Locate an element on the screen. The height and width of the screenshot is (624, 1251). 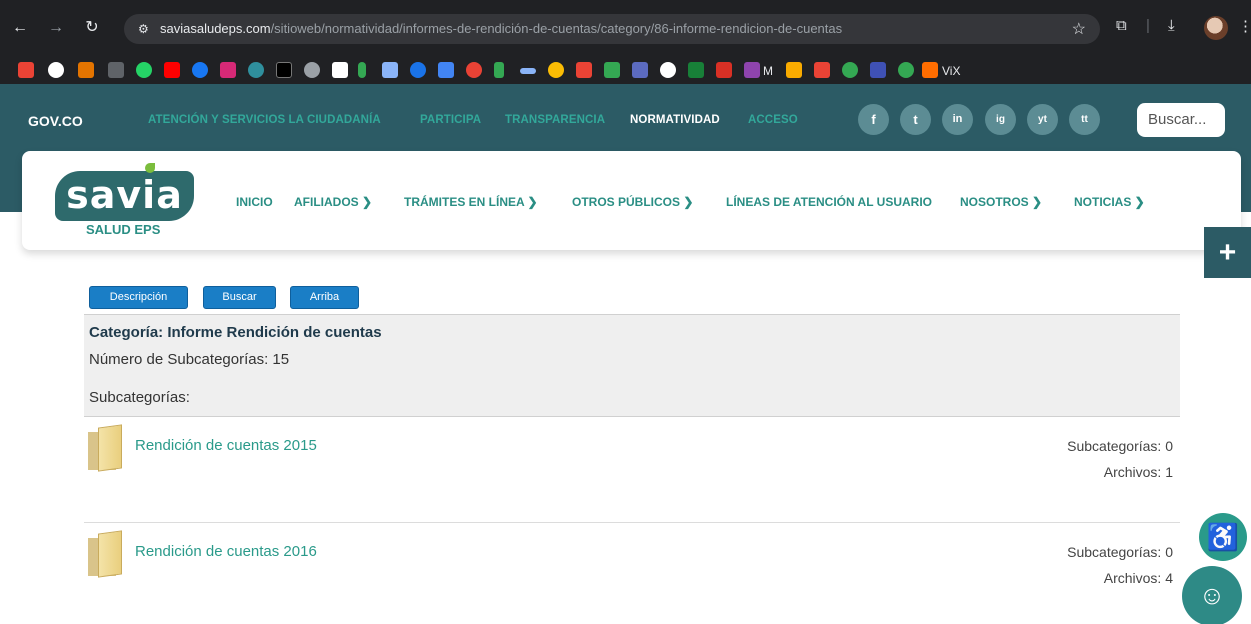
url-host: saviasaludeps.com is located at coordinates (215, 28).